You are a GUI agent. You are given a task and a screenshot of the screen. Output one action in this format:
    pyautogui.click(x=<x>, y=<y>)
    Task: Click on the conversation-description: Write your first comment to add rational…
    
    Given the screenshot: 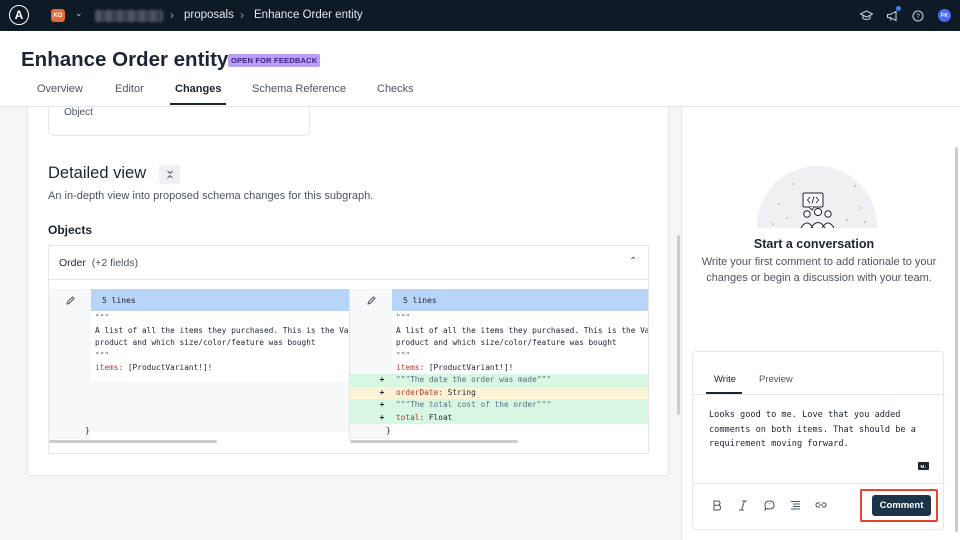 What is the action you would take?
    pyautogui.click(x=819, y=270)
    